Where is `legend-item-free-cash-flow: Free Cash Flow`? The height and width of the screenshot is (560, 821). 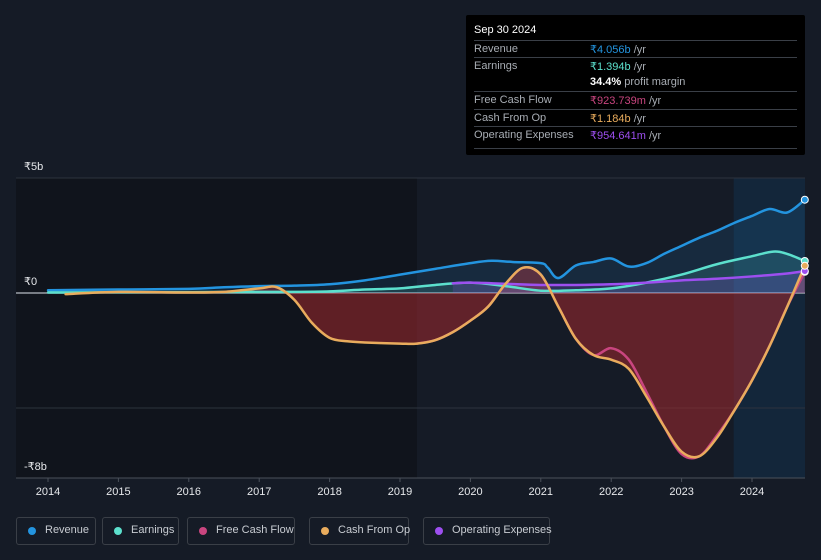 legend-item-free-cash-flow: Free Cash Flow is located at coordinates (241, 531).